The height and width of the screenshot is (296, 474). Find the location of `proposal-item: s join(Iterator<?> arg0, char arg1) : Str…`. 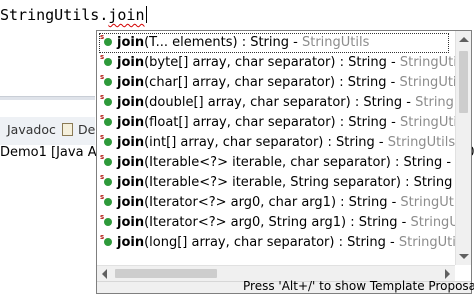

proposal-item: s join(Iterator<?> arg0, char arg1) : Str… is located at coordinates (276, 203).